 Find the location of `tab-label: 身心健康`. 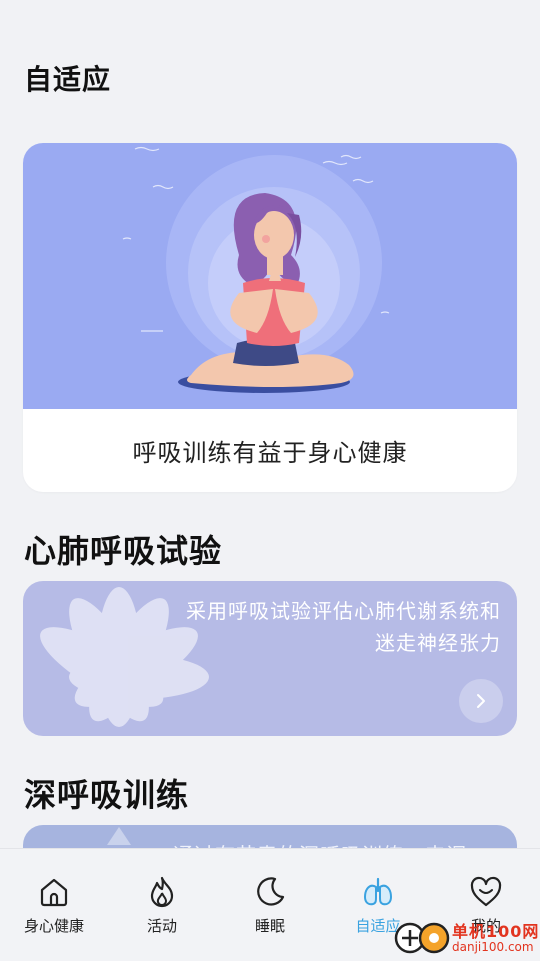

tab-label: 身心健康 is located at coordinates (53, 926).